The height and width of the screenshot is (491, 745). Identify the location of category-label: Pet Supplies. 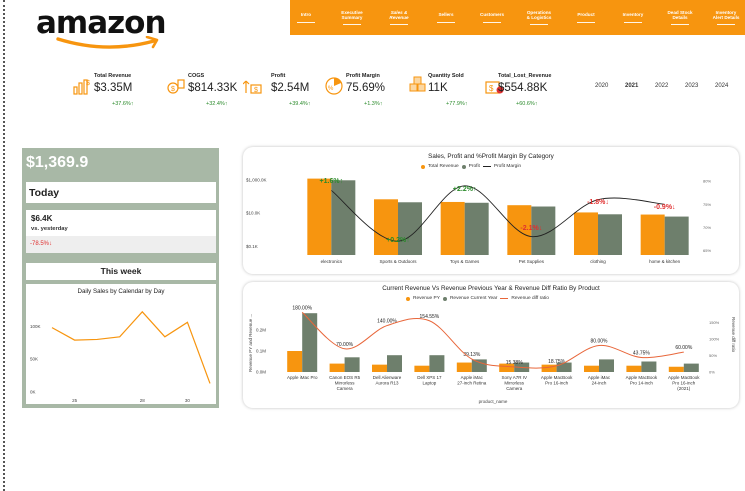
(532, 261).